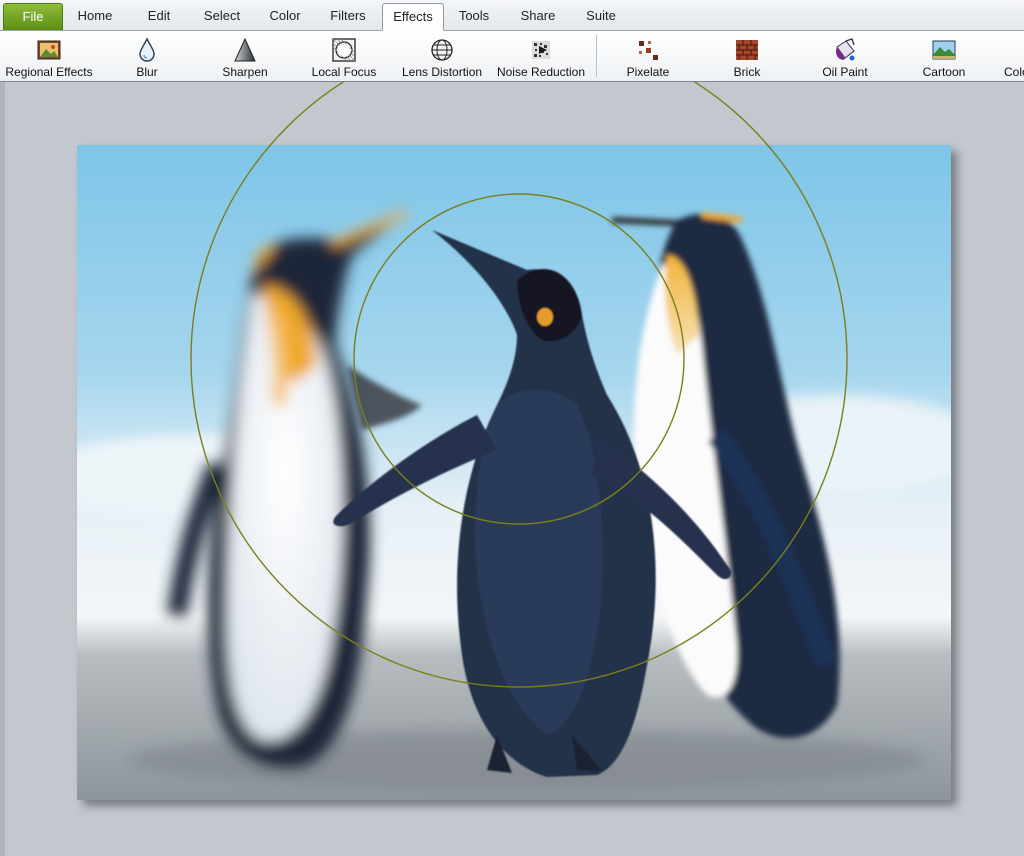 Image resolution: width=1024 pixels, height=856 pixels. Describe the element at coordinates (648, 72) in the screenshot. I see `pixelate-label: Pixelate` at that location.